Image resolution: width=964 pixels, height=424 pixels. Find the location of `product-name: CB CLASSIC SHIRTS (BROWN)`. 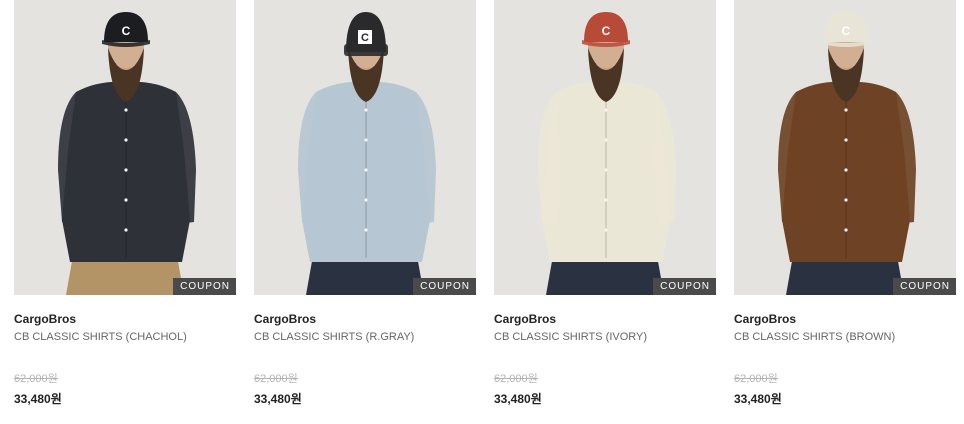

product-name: CB CLASSIC SHIRTS (BROWN) is located at coordinates (845, 337).